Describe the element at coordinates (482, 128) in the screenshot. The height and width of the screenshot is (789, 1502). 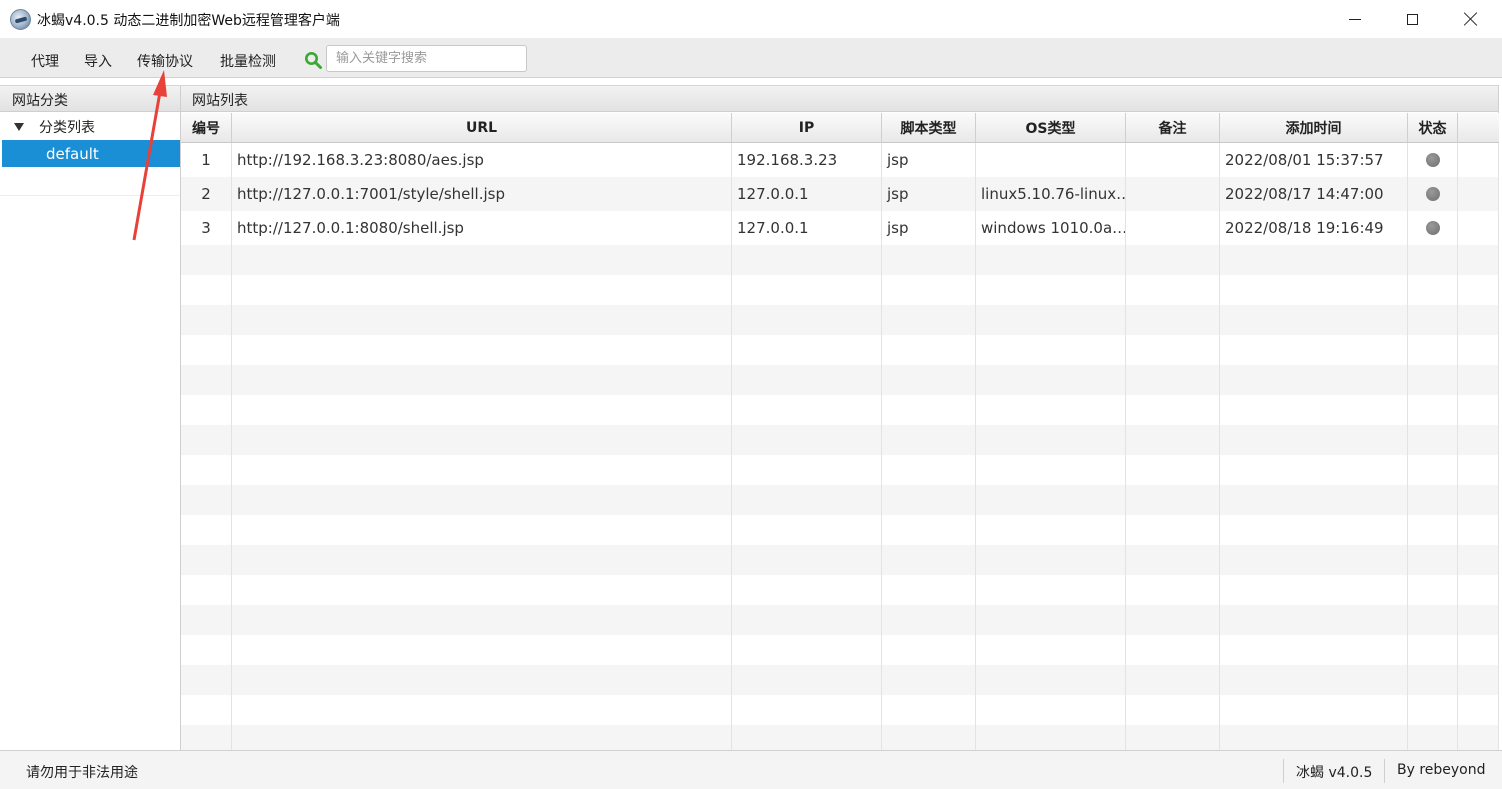
I see `column-header-url: URL` at that location.